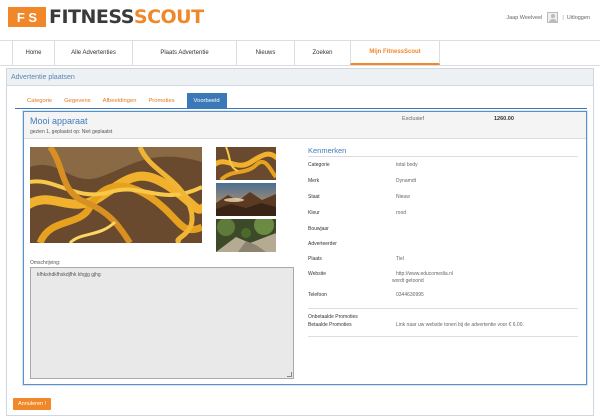 This screenshot has height=420, width=600. I want to click on tab-underline, so click(301, 108).